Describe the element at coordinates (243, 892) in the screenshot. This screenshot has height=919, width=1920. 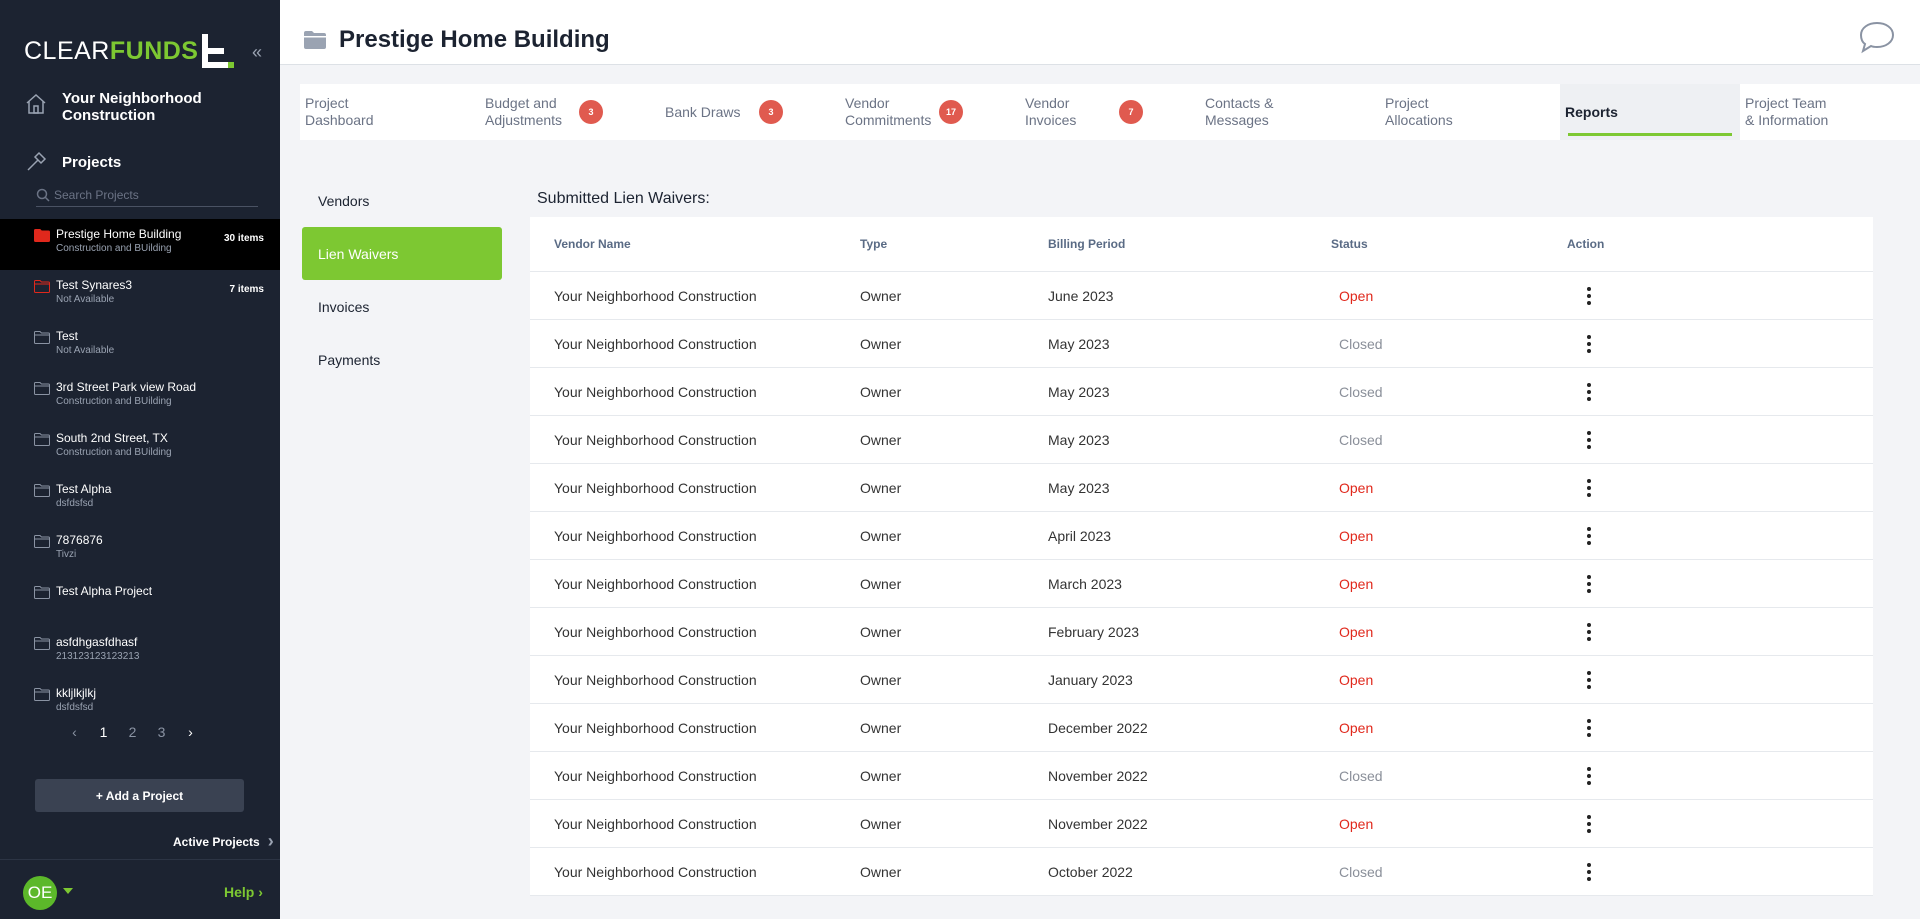
I see `help-link: Help ›` at that location.